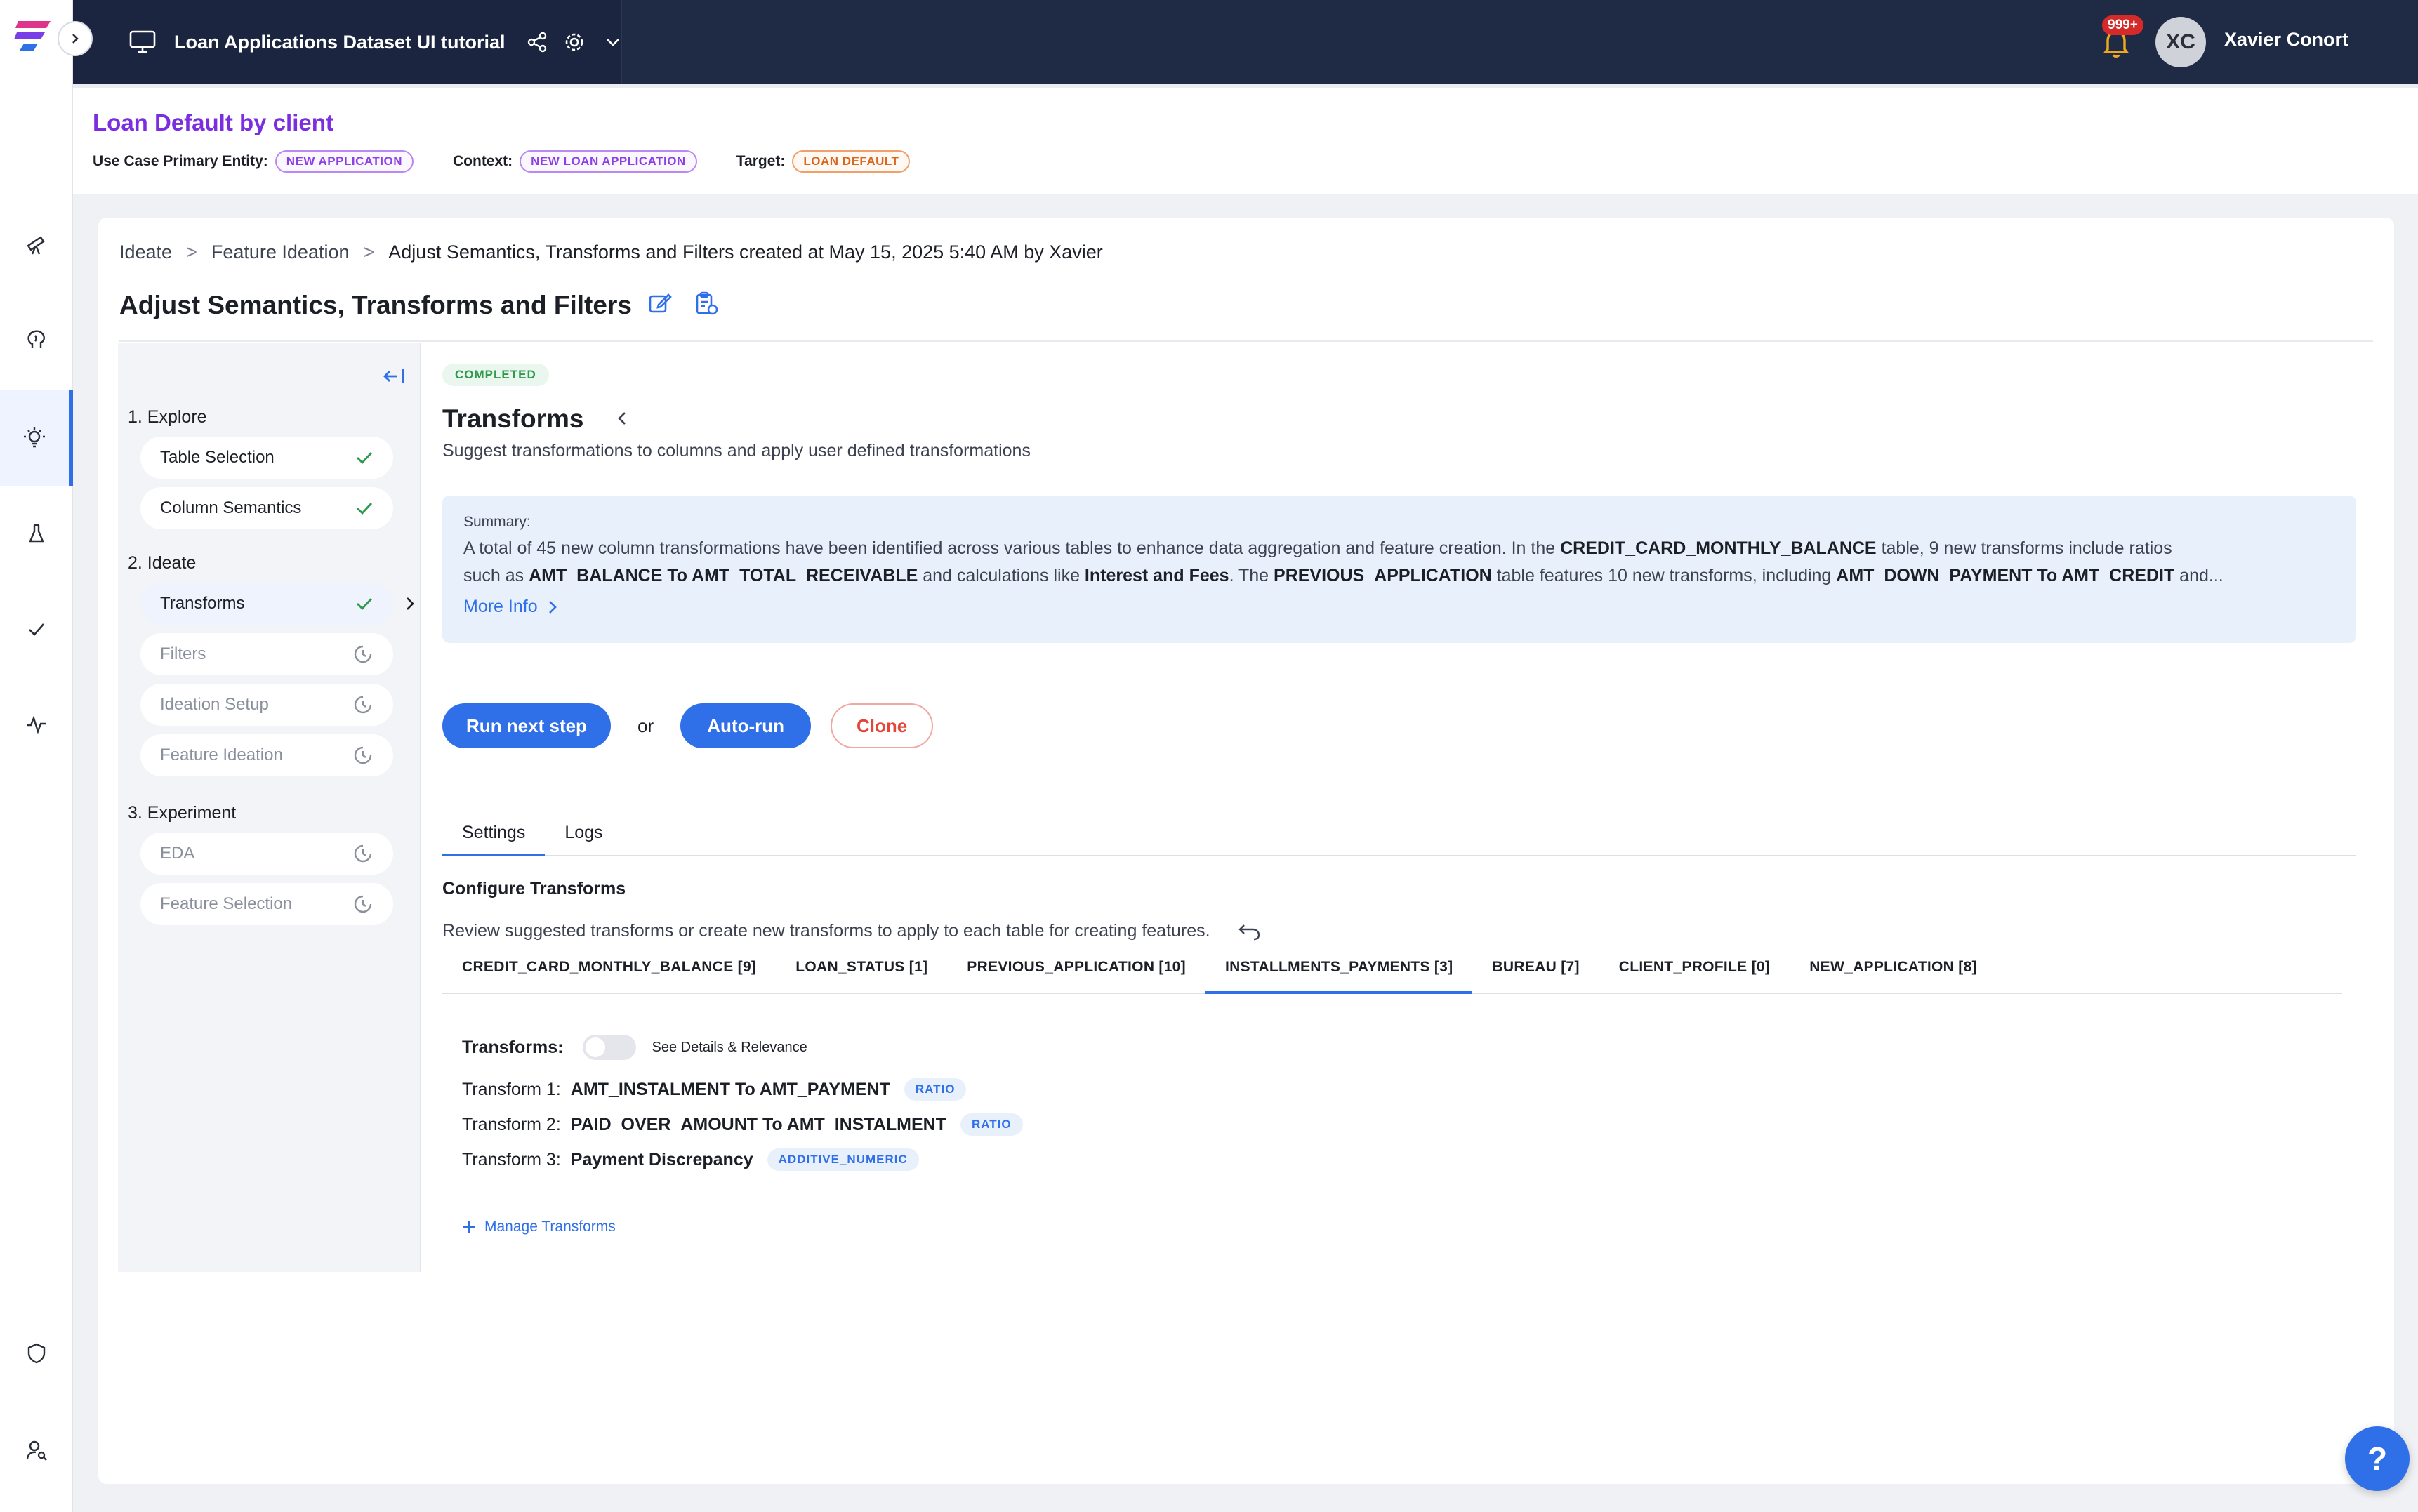  I want to click on tab-bureau: BUREAU [7], so click(1535, 973).